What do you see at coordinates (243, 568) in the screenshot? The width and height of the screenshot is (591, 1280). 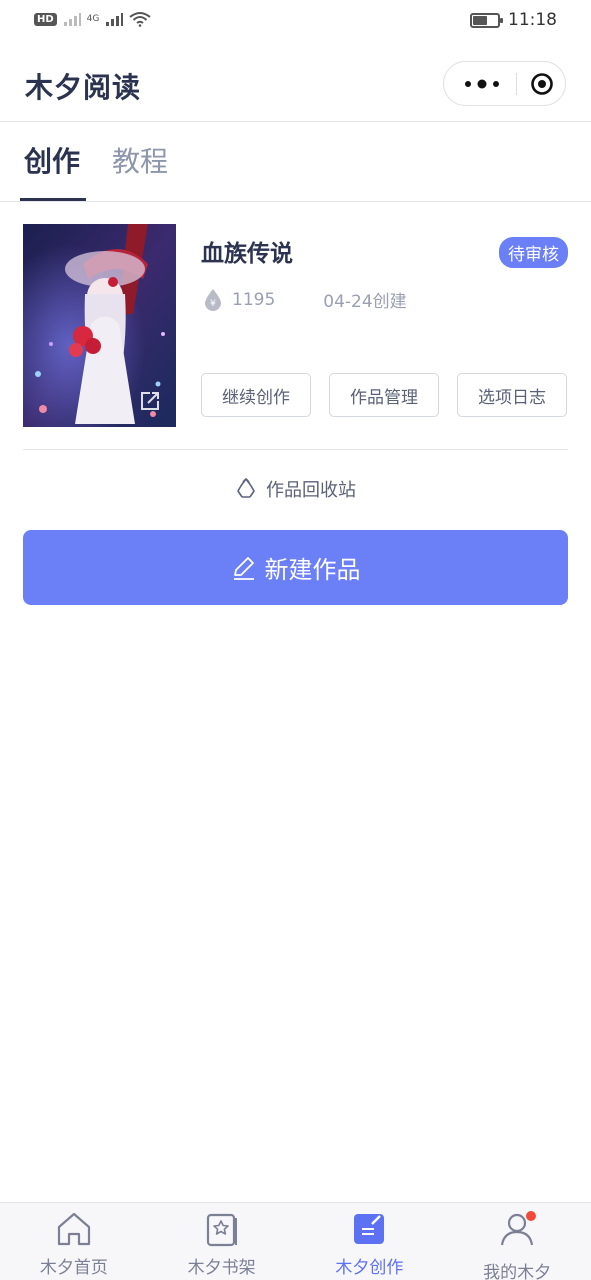 I see `pencil-icon` at bounding box center [243, 568].